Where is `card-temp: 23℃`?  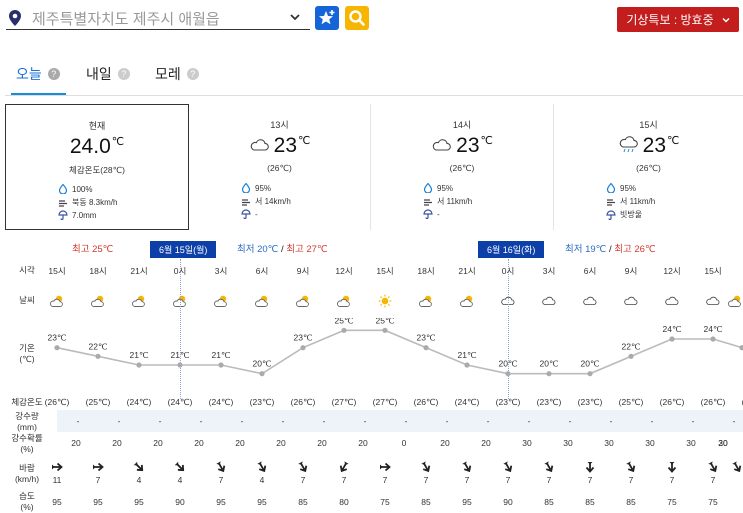
card-temp: 23℃ is located at coordinates (462, 146).